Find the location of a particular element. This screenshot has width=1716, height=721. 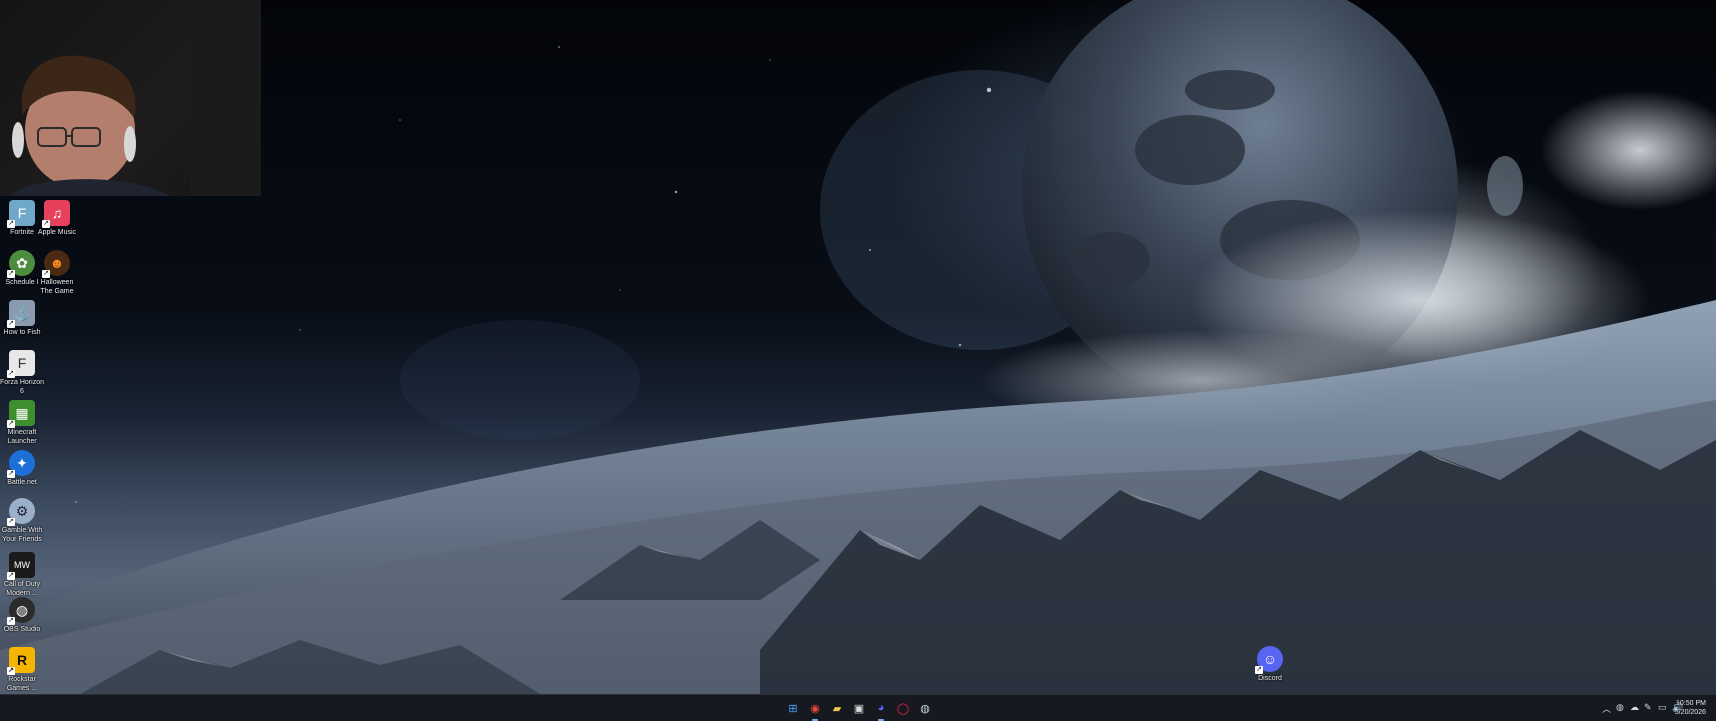

desktop-icon-label: Minecraft Launcher is located at coordinates (22, 437).